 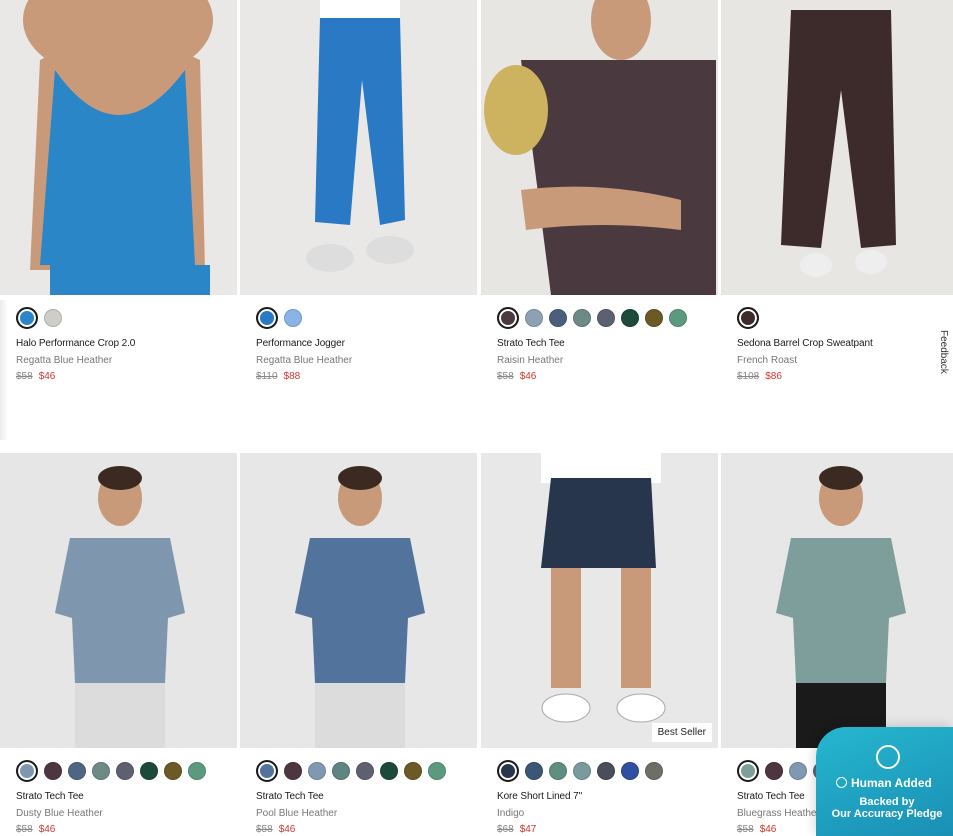 What do you see at coordinates (887, 814) in the screenshot?
I see `promo-line-3: Our Accuracy Pledge` at bounding box center [887, 814].